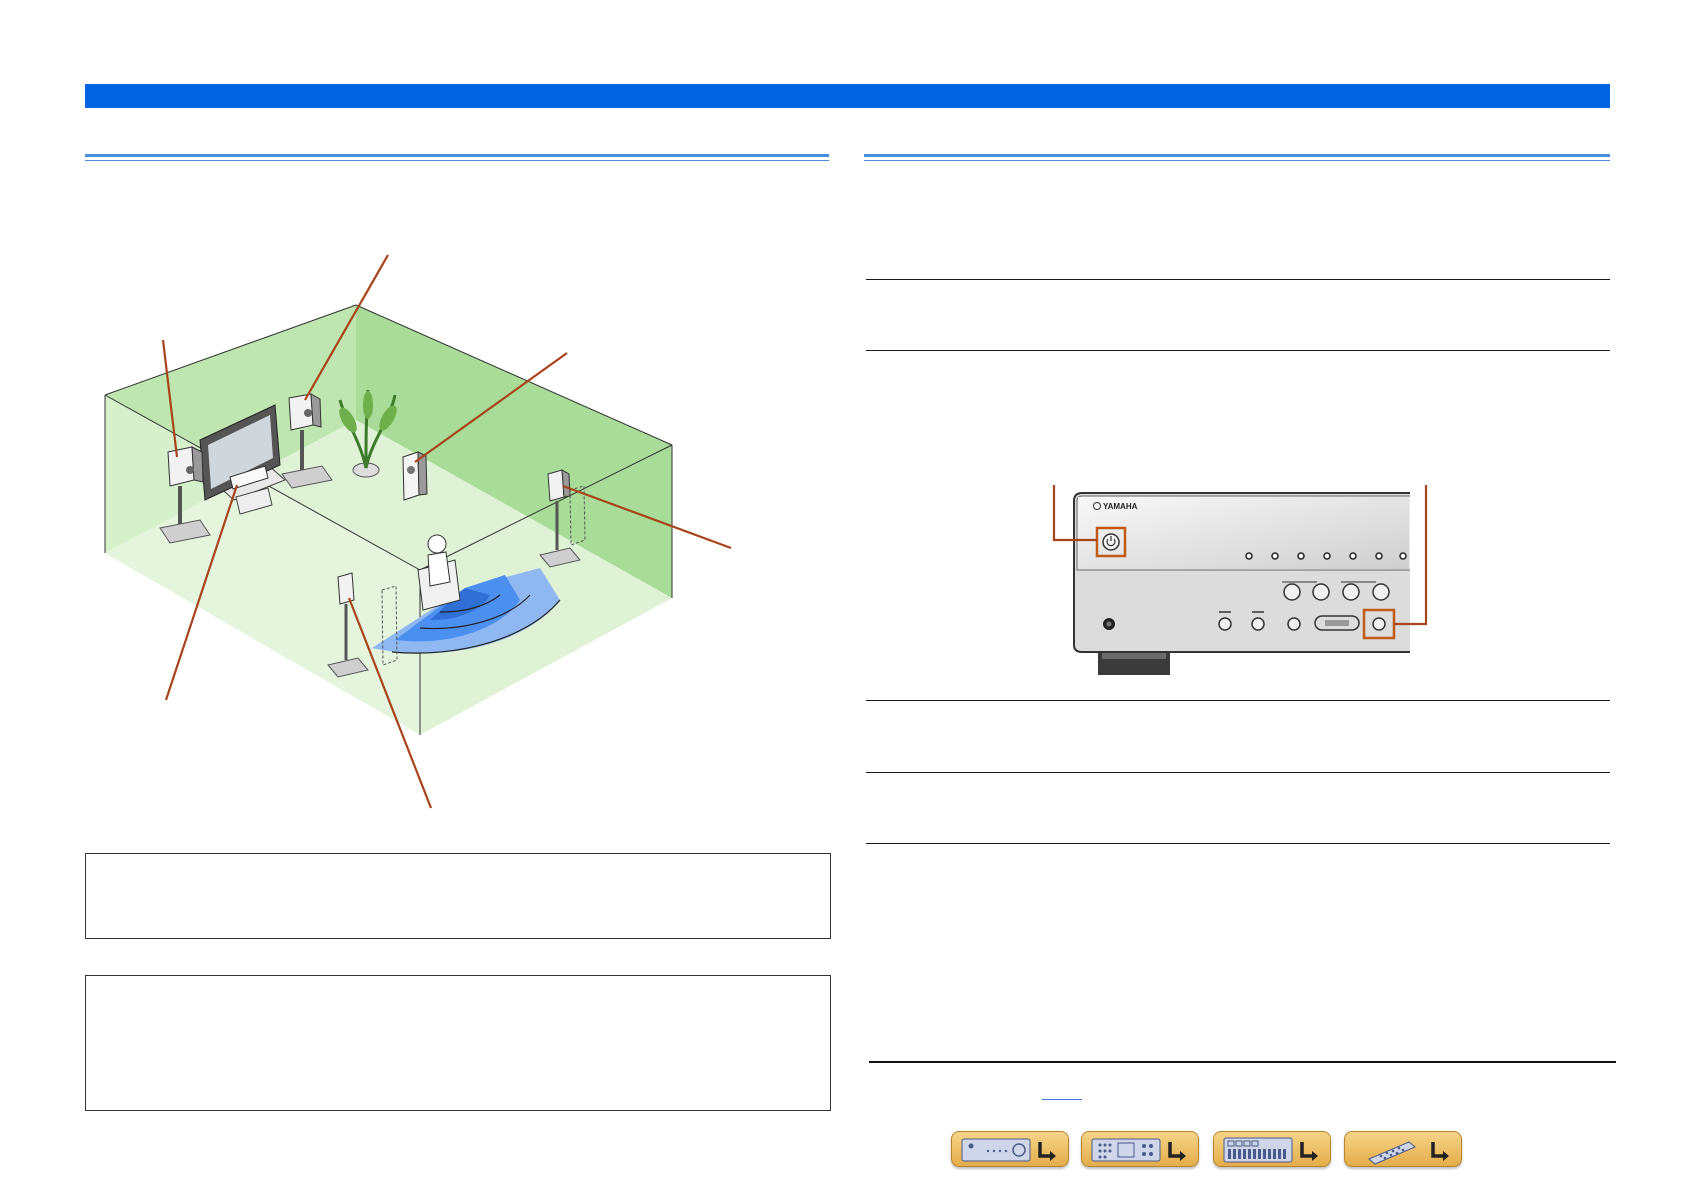 This screenshot has height=1190, width=1684. I want to click on receiver-front-panel-icon: YAMAHA, so click(1240, 580).